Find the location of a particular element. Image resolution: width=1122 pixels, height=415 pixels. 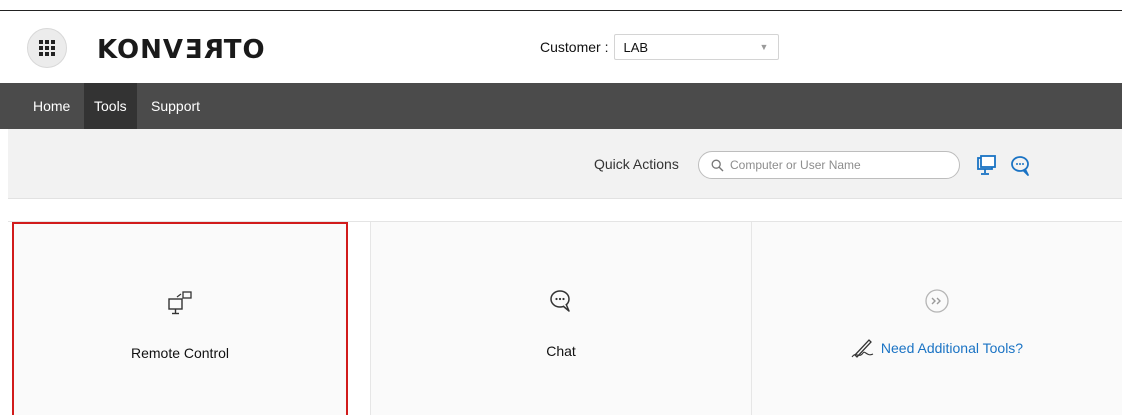

remote-control-quick-icon is located at coordinates (986, 166).